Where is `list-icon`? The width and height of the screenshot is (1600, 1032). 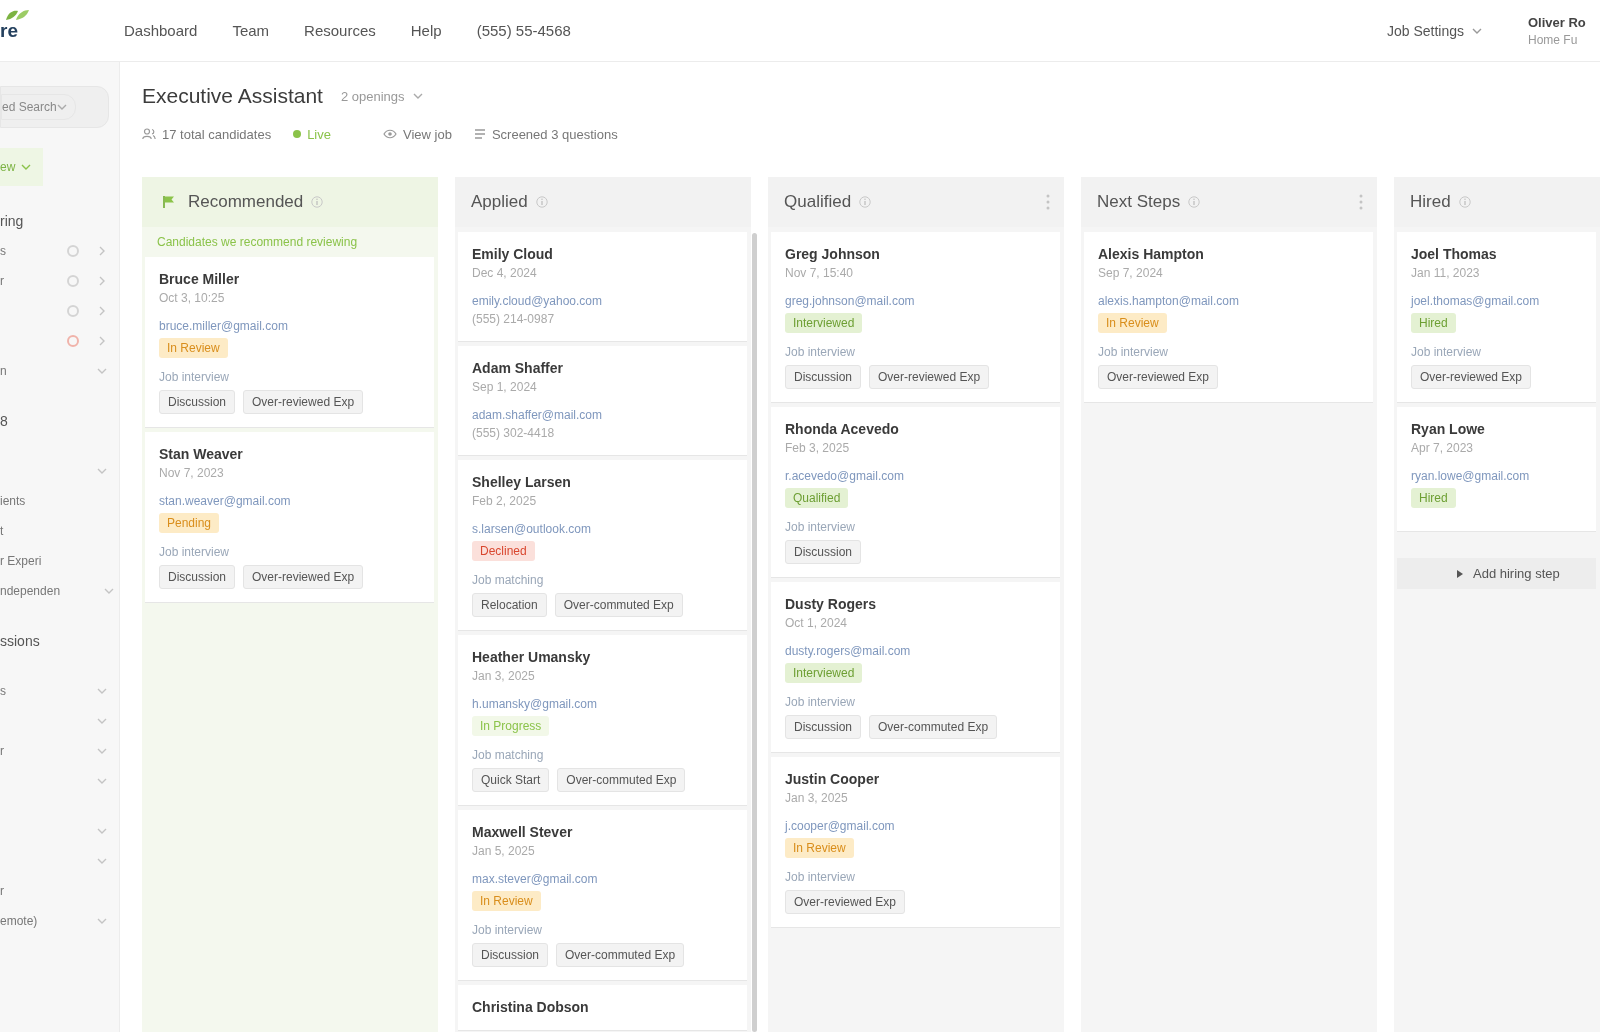 list-icon is located at coordinates (479, 134).